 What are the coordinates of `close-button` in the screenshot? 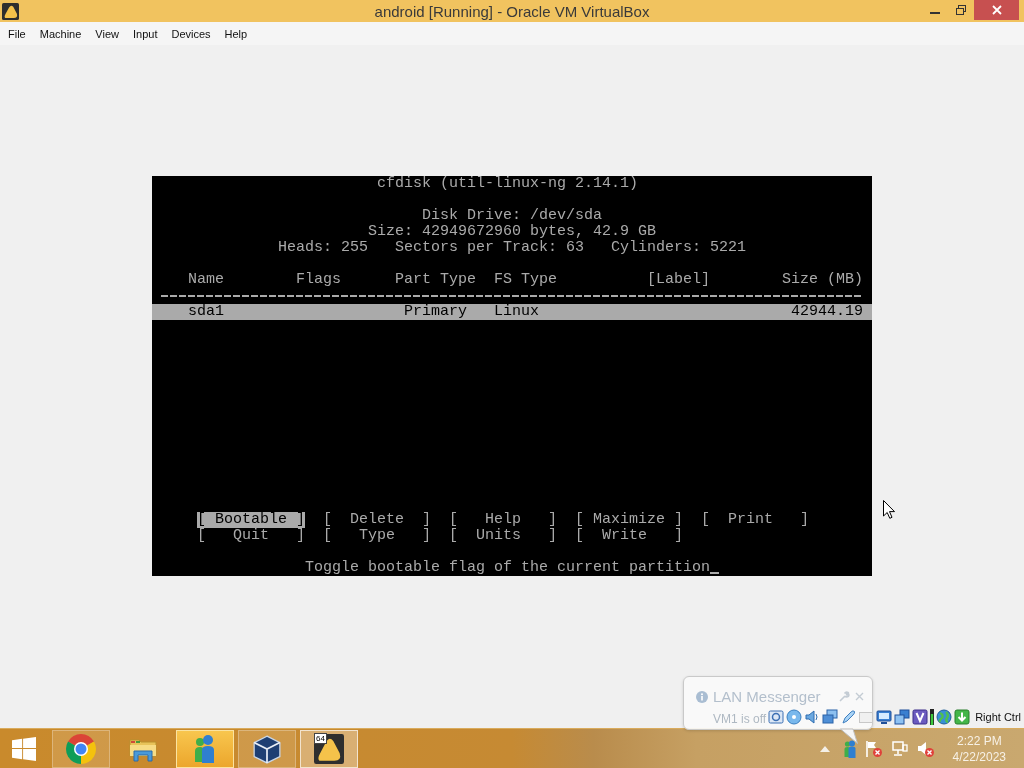 It's located at (996, 10).